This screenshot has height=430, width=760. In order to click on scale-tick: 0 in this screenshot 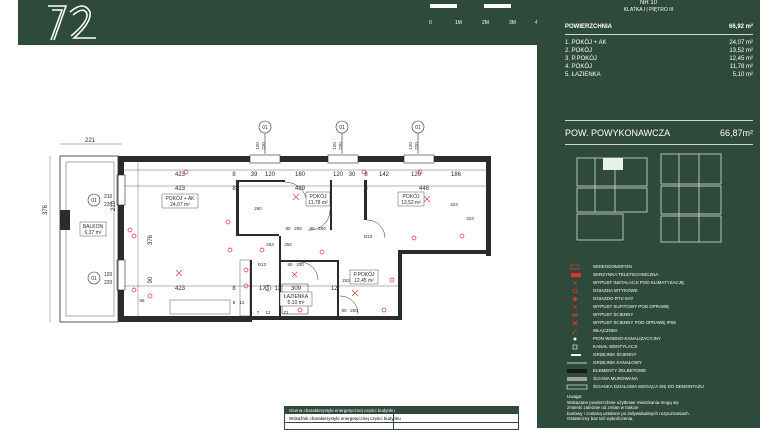, I will do `click(430, 23)`.